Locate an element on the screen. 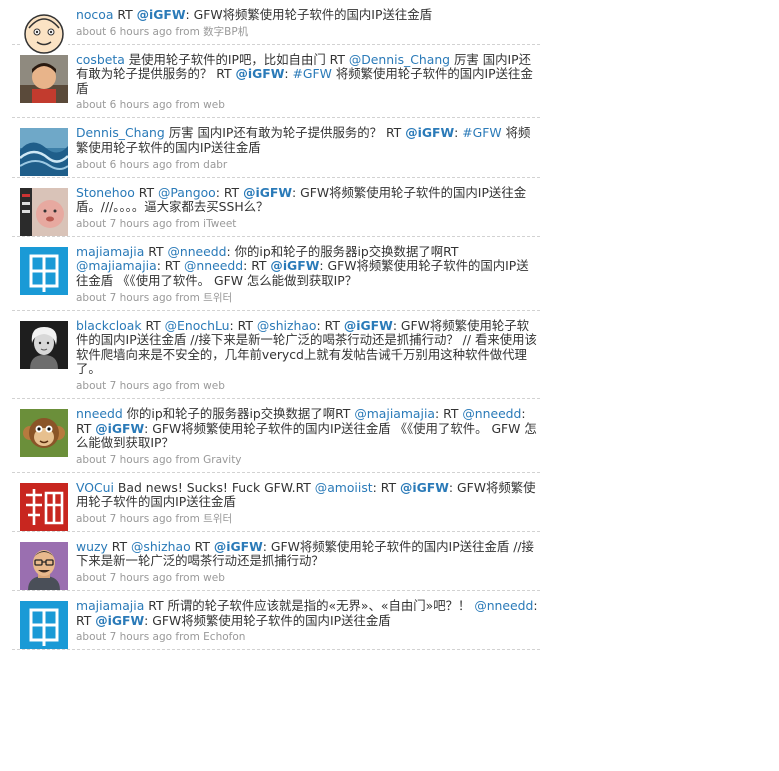  tweet-text: nocoa RT @iGFW: GFW将频繁使用轮子软件的国内IP送往金盾 is located at coordinates (308, 15).